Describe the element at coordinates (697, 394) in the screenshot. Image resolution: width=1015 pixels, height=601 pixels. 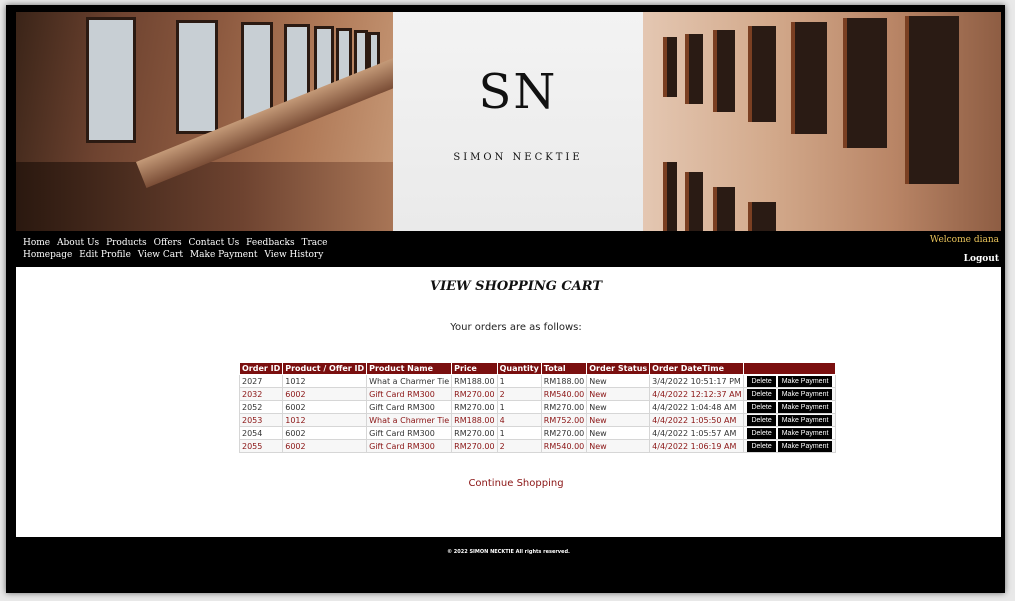
I see `cell-datetime: 4/4/2022 12:12:37 AM` at that location.